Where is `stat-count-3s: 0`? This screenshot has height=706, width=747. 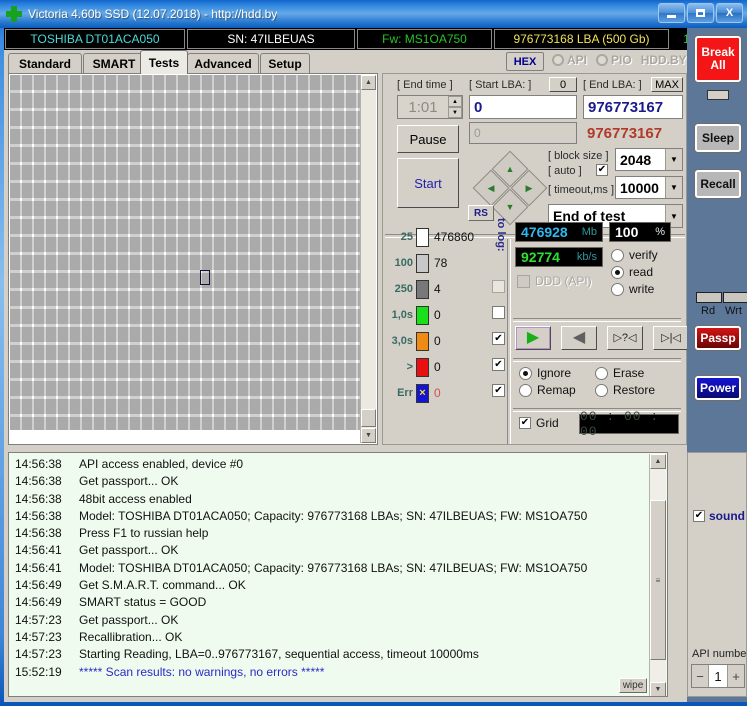 stat-count-3s: 0 is located at coordinates (437, 341).